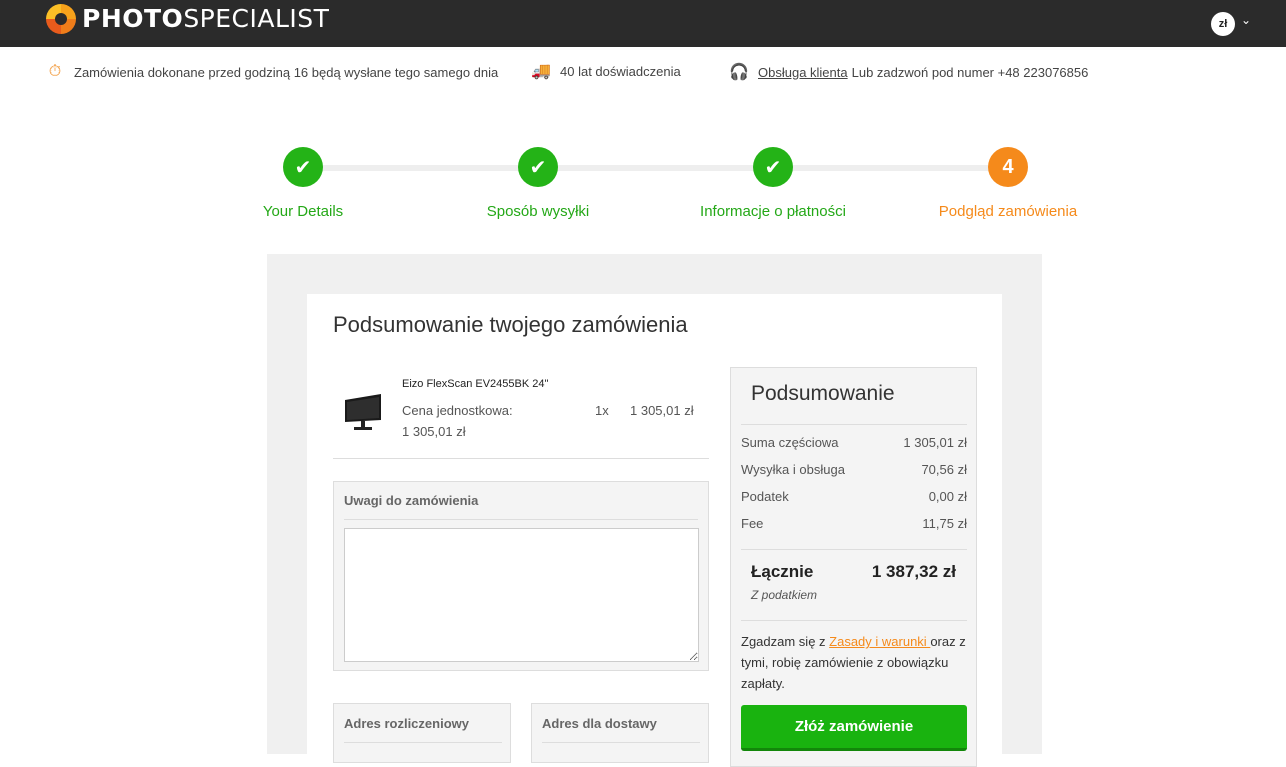 The width and height of the screenshot is (1286, 767). I want to click on top-bar: PHOTOSPECIALIST zł ⌄, so click(643, 23).